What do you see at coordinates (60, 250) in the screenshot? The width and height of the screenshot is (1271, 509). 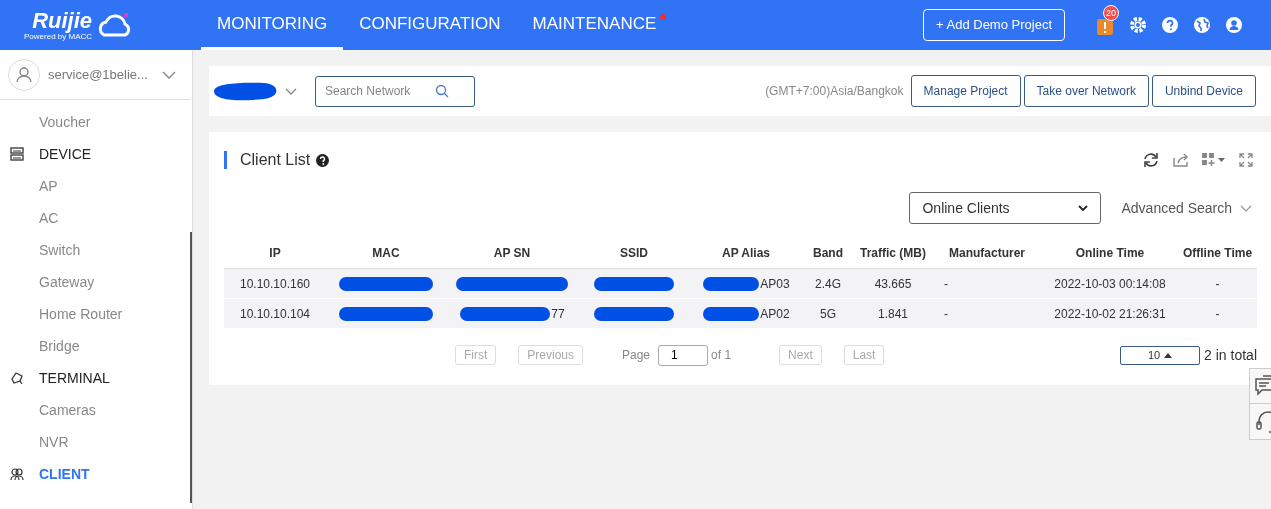 I see `sidebar-item: Switch` at bounding box center [60, 250].